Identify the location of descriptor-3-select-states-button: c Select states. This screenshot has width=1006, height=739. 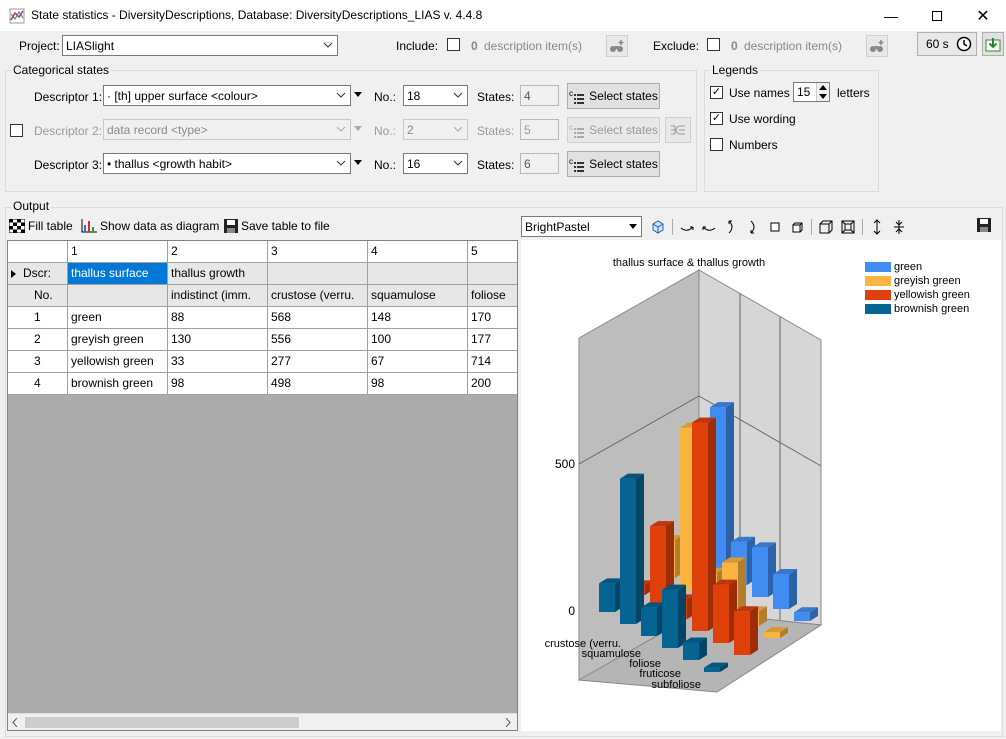
(613, 164).